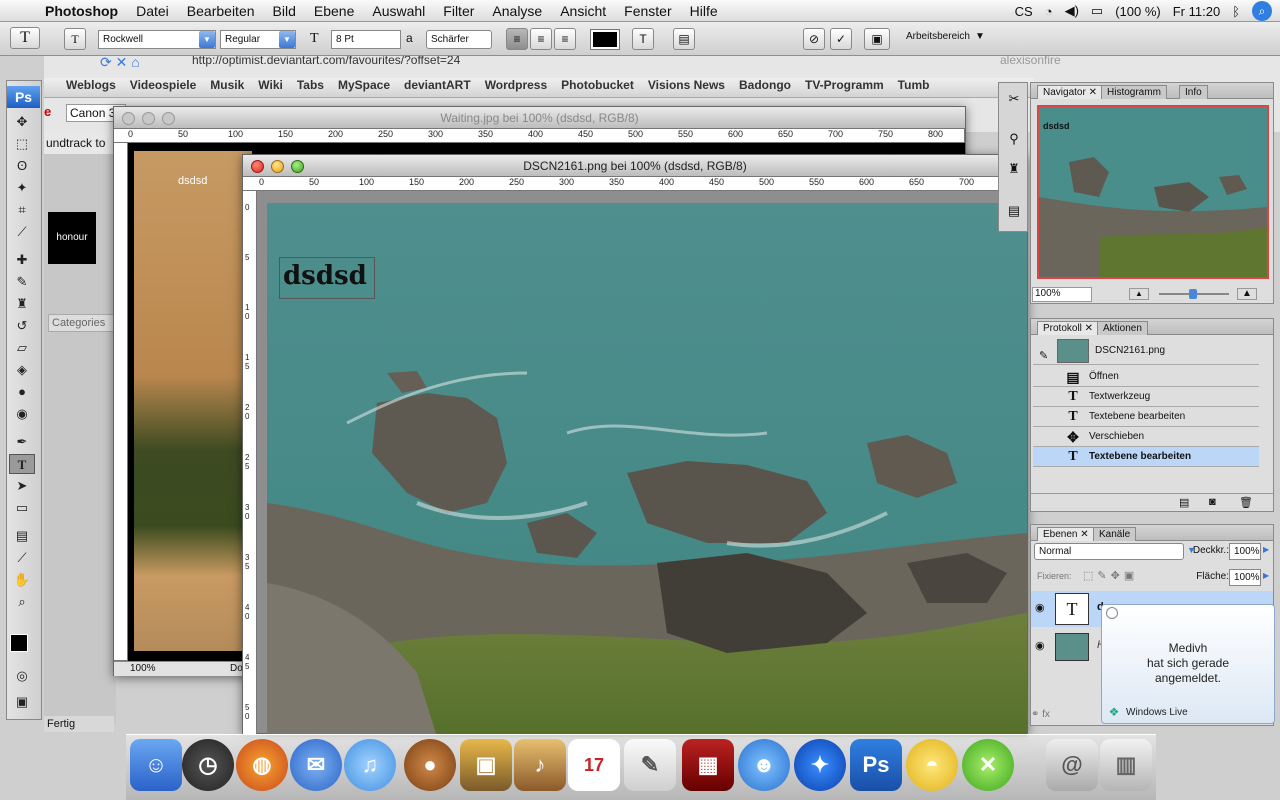  What do you see at coordinates (517, 11) in the screenshot?
I see `menu-analyse: Analyse` at bounding box center [517, 11].